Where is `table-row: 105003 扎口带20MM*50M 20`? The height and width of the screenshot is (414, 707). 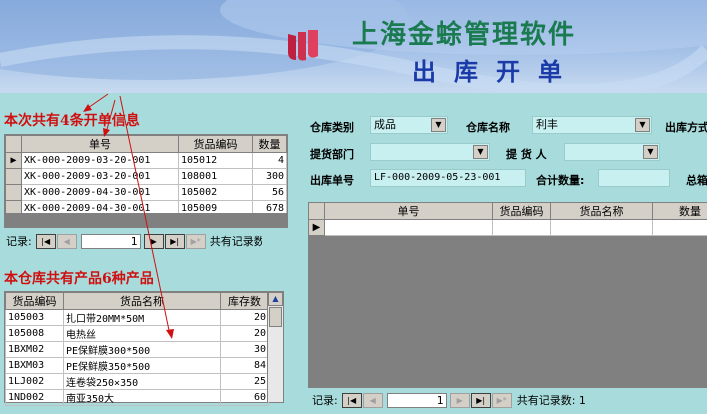 table-row: 105003 扎口带20MM*50M 20 is located at coordinates (137, 317).